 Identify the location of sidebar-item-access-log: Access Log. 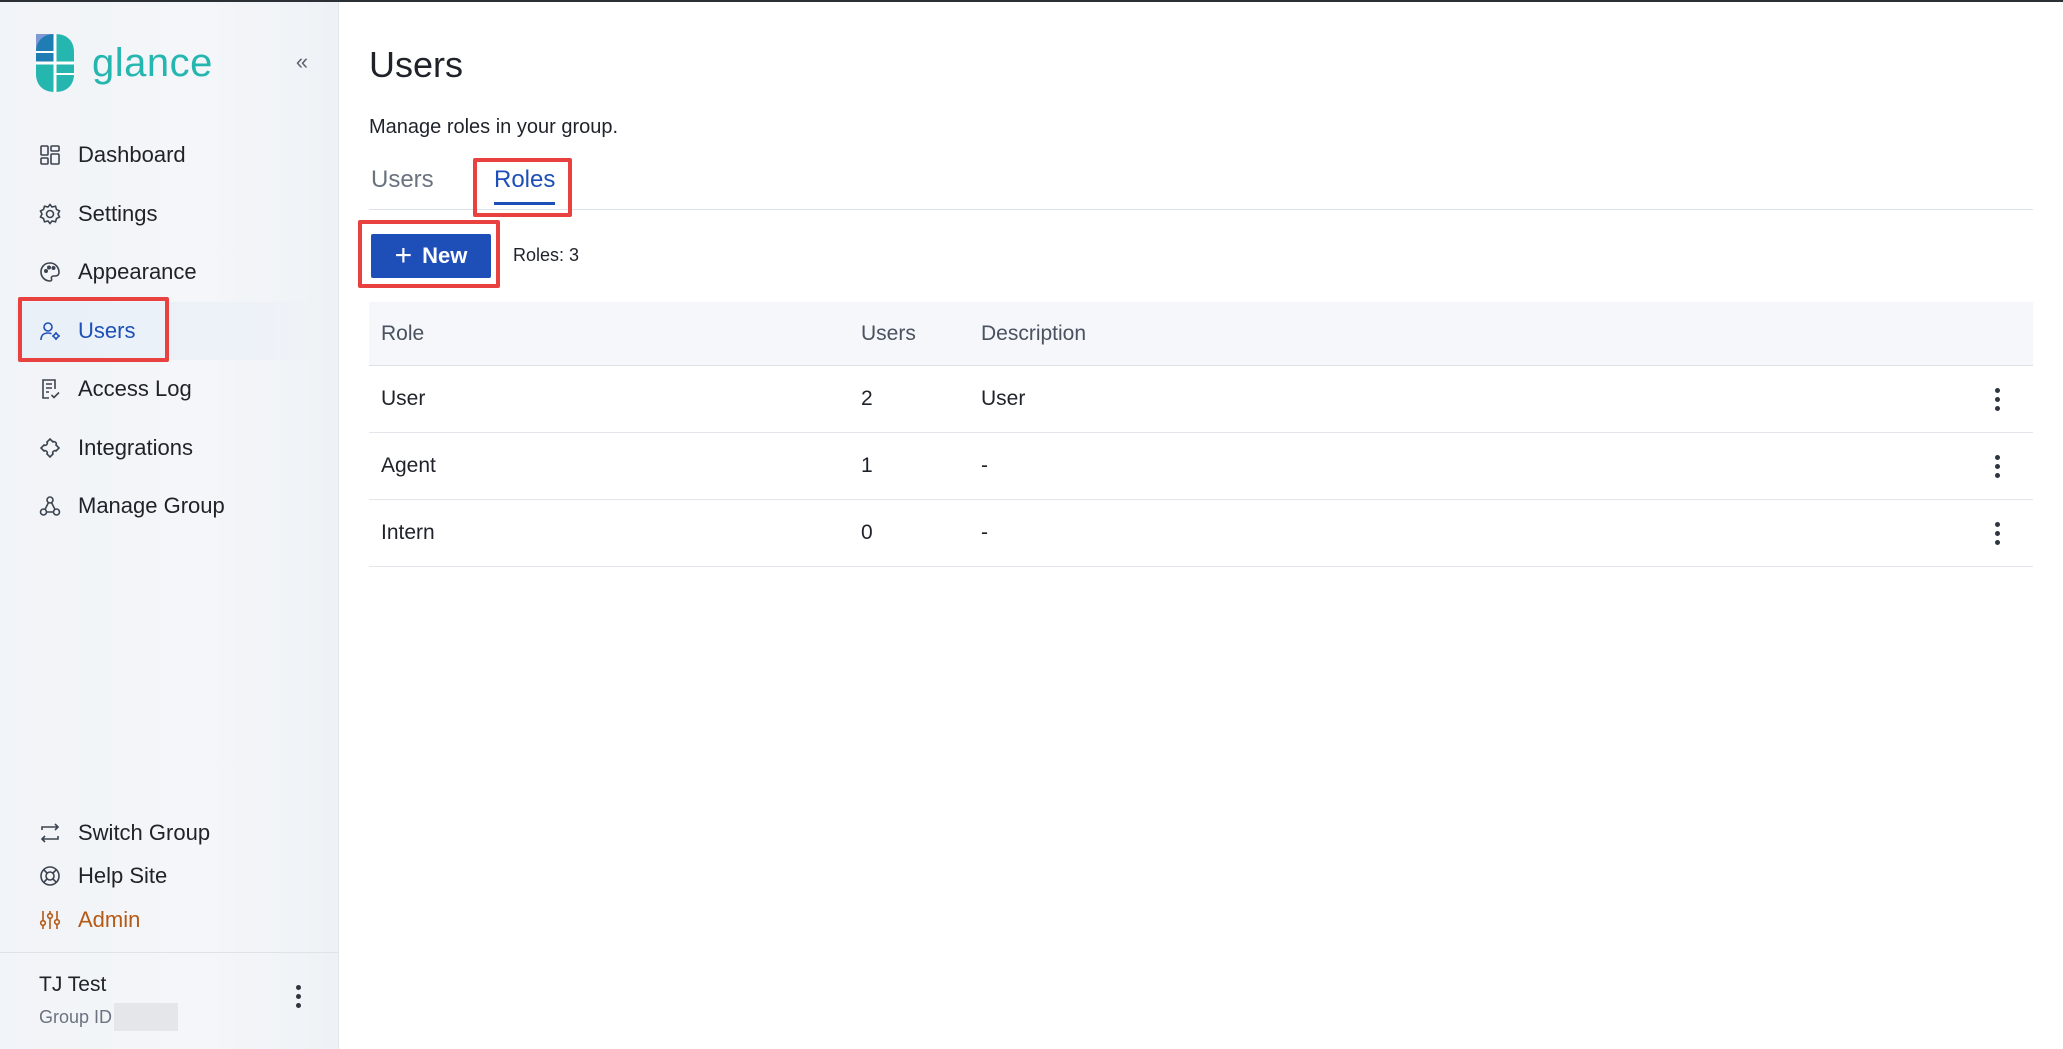
(166, 389).